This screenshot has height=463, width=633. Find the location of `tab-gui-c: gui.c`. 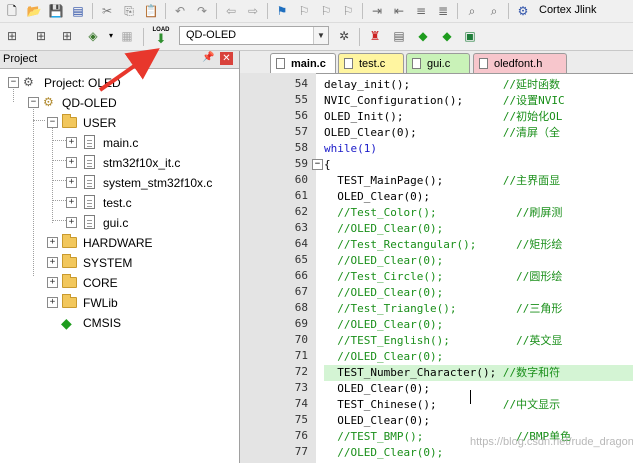

tab-gui-c: gui.c is located at coordinates (438, 63).